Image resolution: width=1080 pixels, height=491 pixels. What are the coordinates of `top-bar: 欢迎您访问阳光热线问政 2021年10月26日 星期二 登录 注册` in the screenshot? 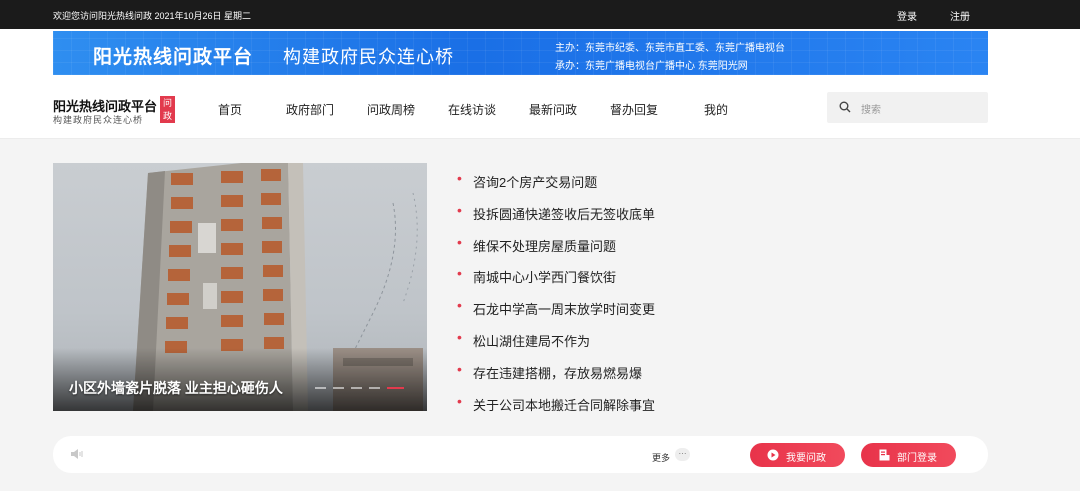 It's located at (540, 14).